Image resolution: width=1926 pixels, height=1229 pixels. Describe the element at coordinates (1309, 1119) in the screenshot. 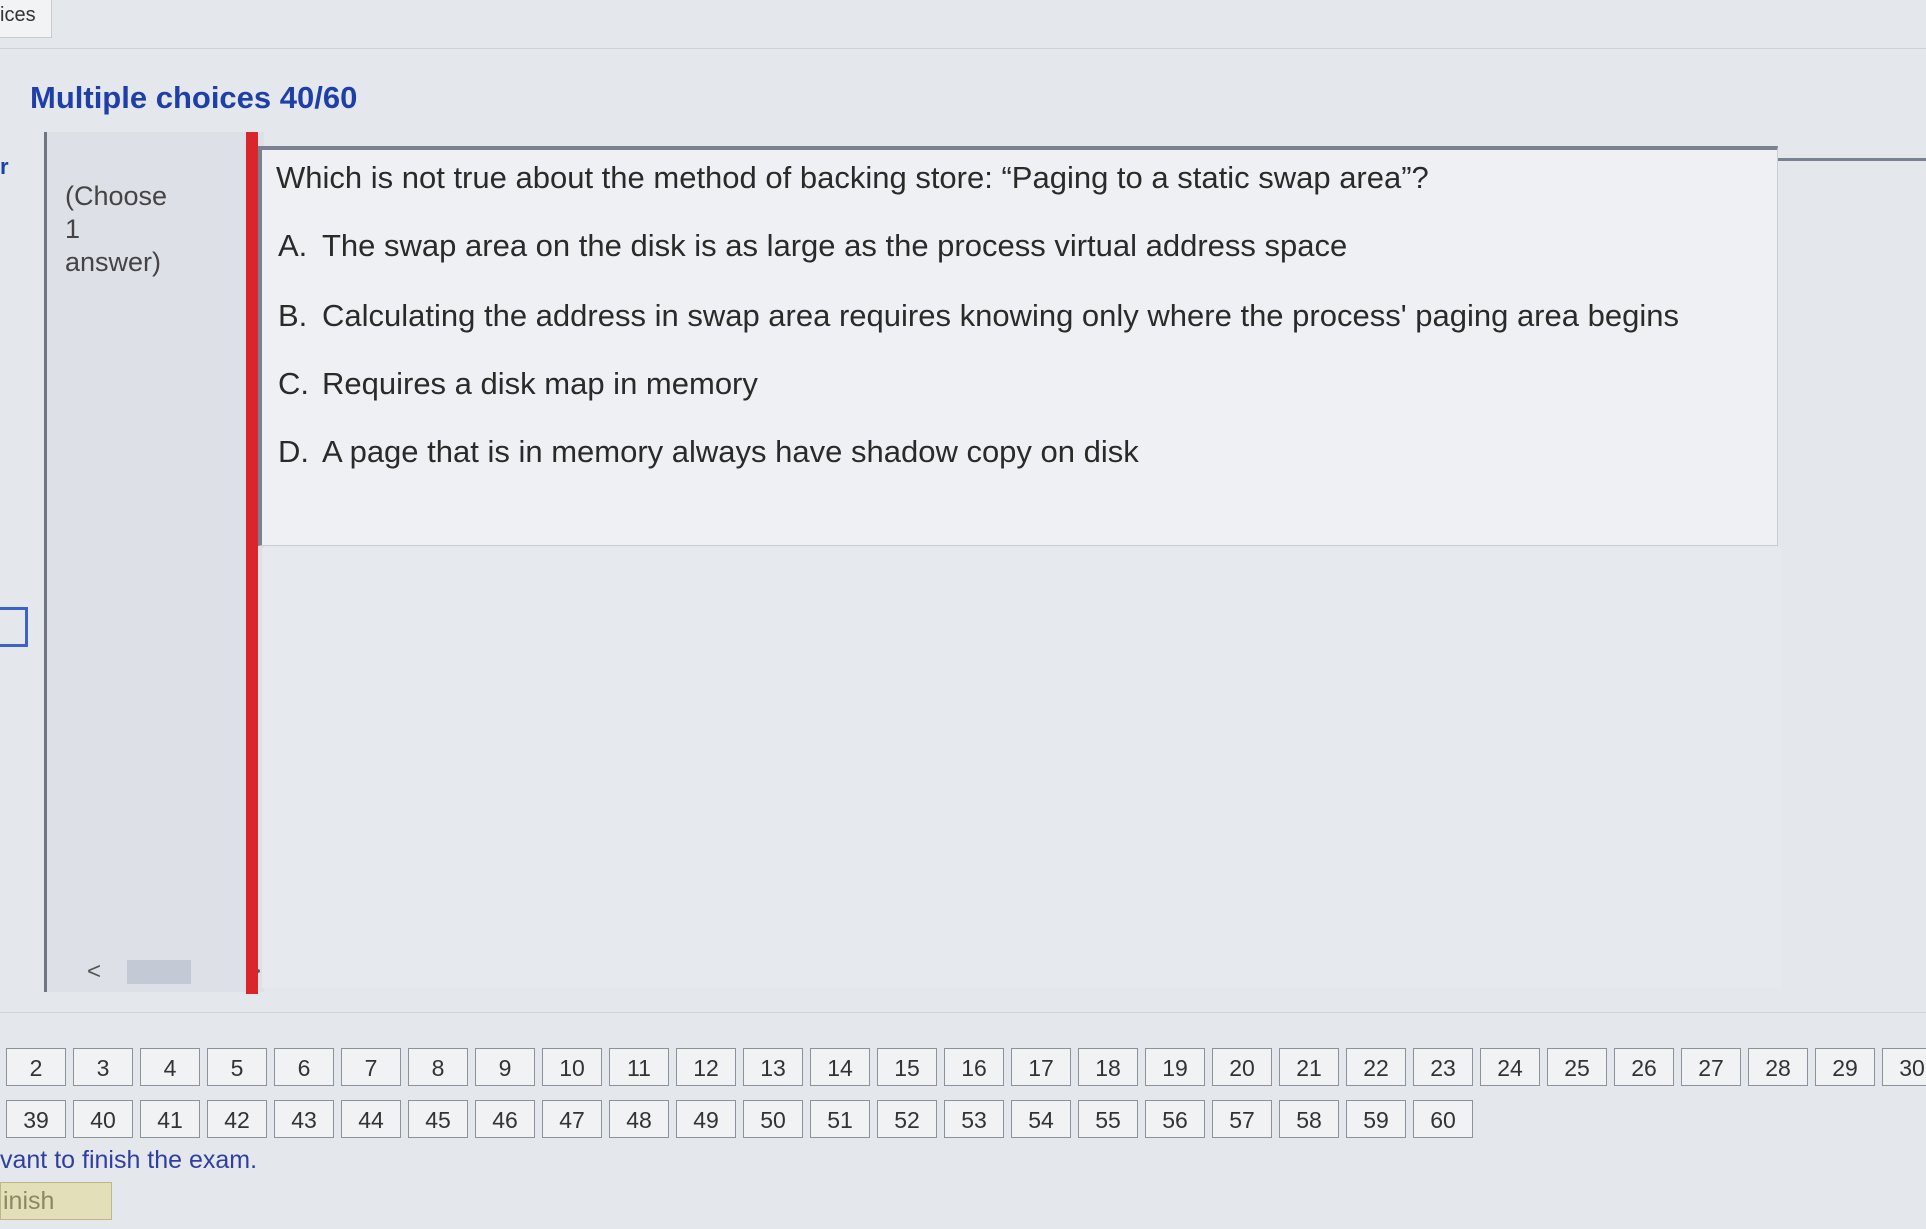

I see `question-nav-button: 58` at that location.